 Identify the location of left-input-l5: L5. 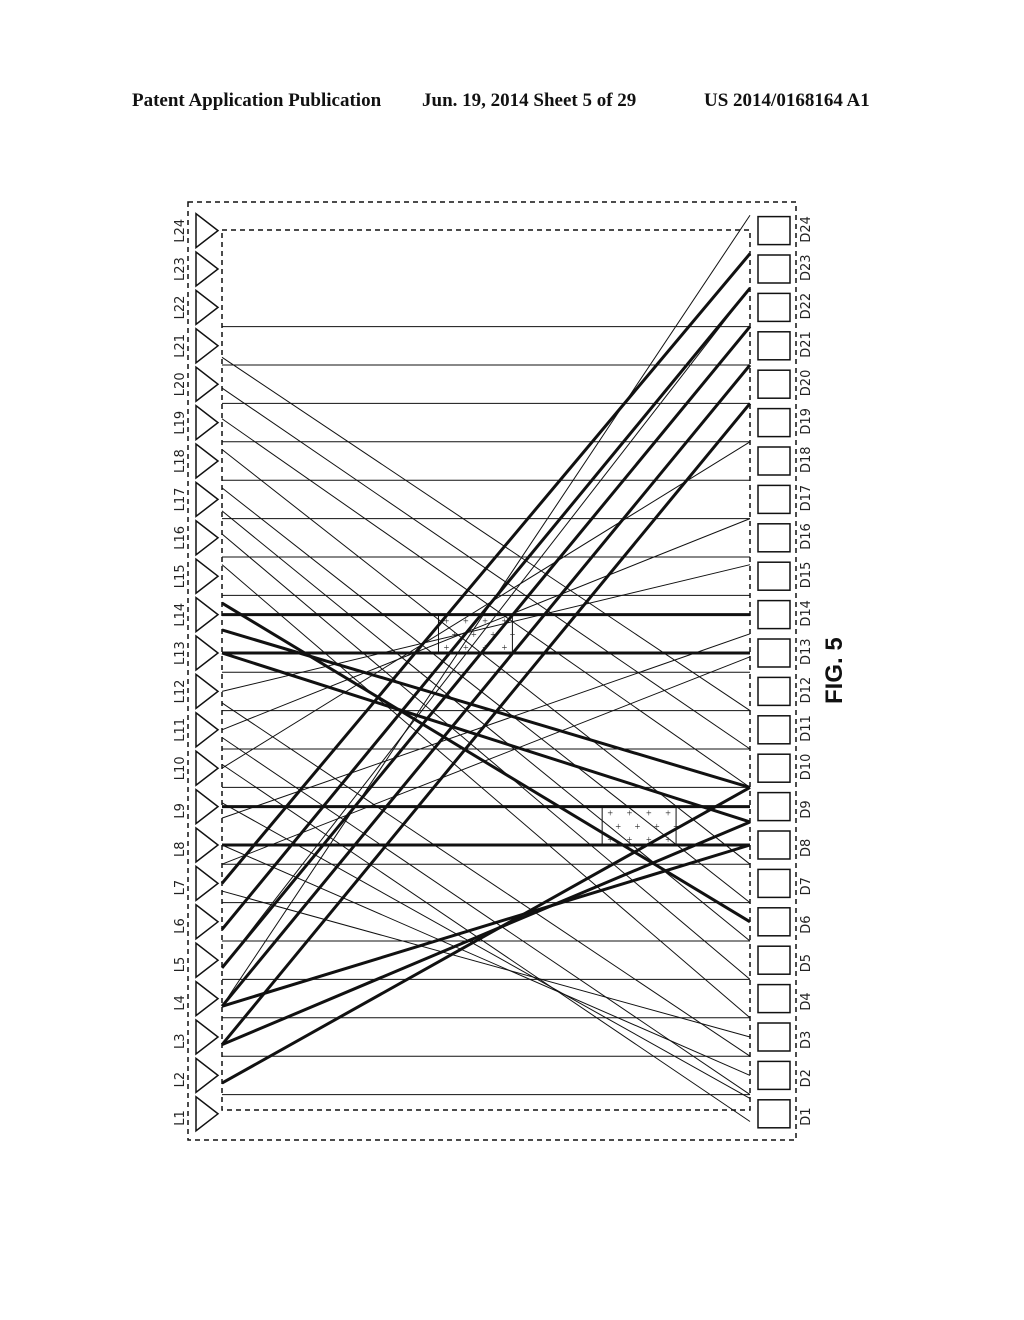
(196, 960).